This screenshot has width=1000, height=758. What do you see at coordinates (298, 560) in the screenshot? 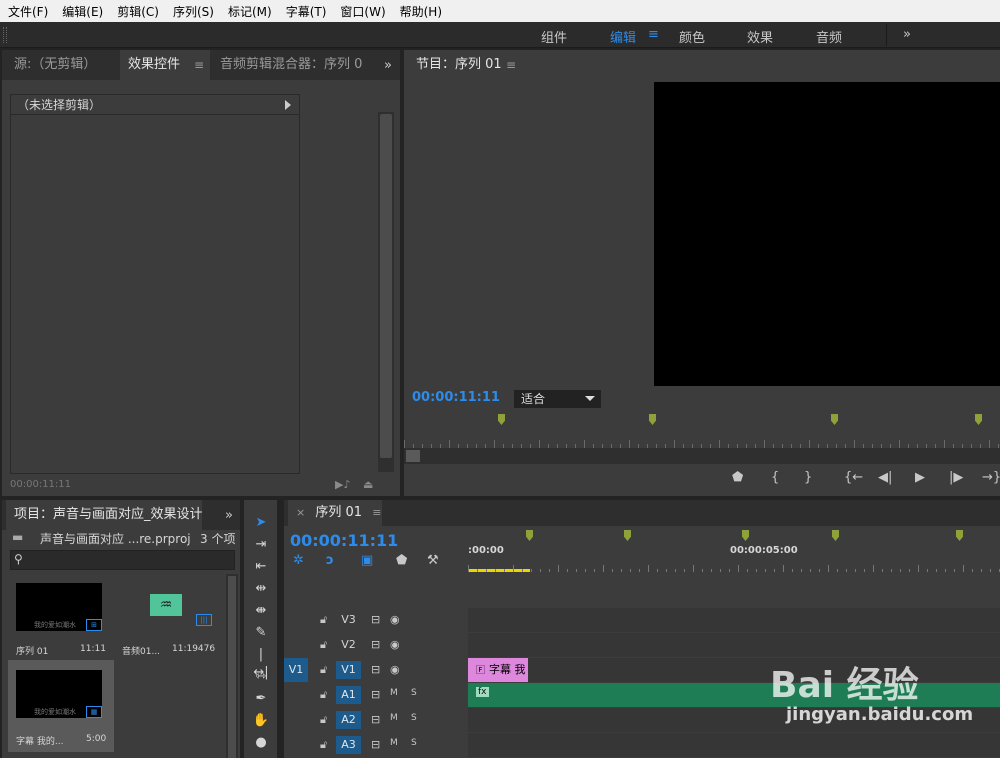
I see `snap-icon: ✲` at bounding box center [298, 560].